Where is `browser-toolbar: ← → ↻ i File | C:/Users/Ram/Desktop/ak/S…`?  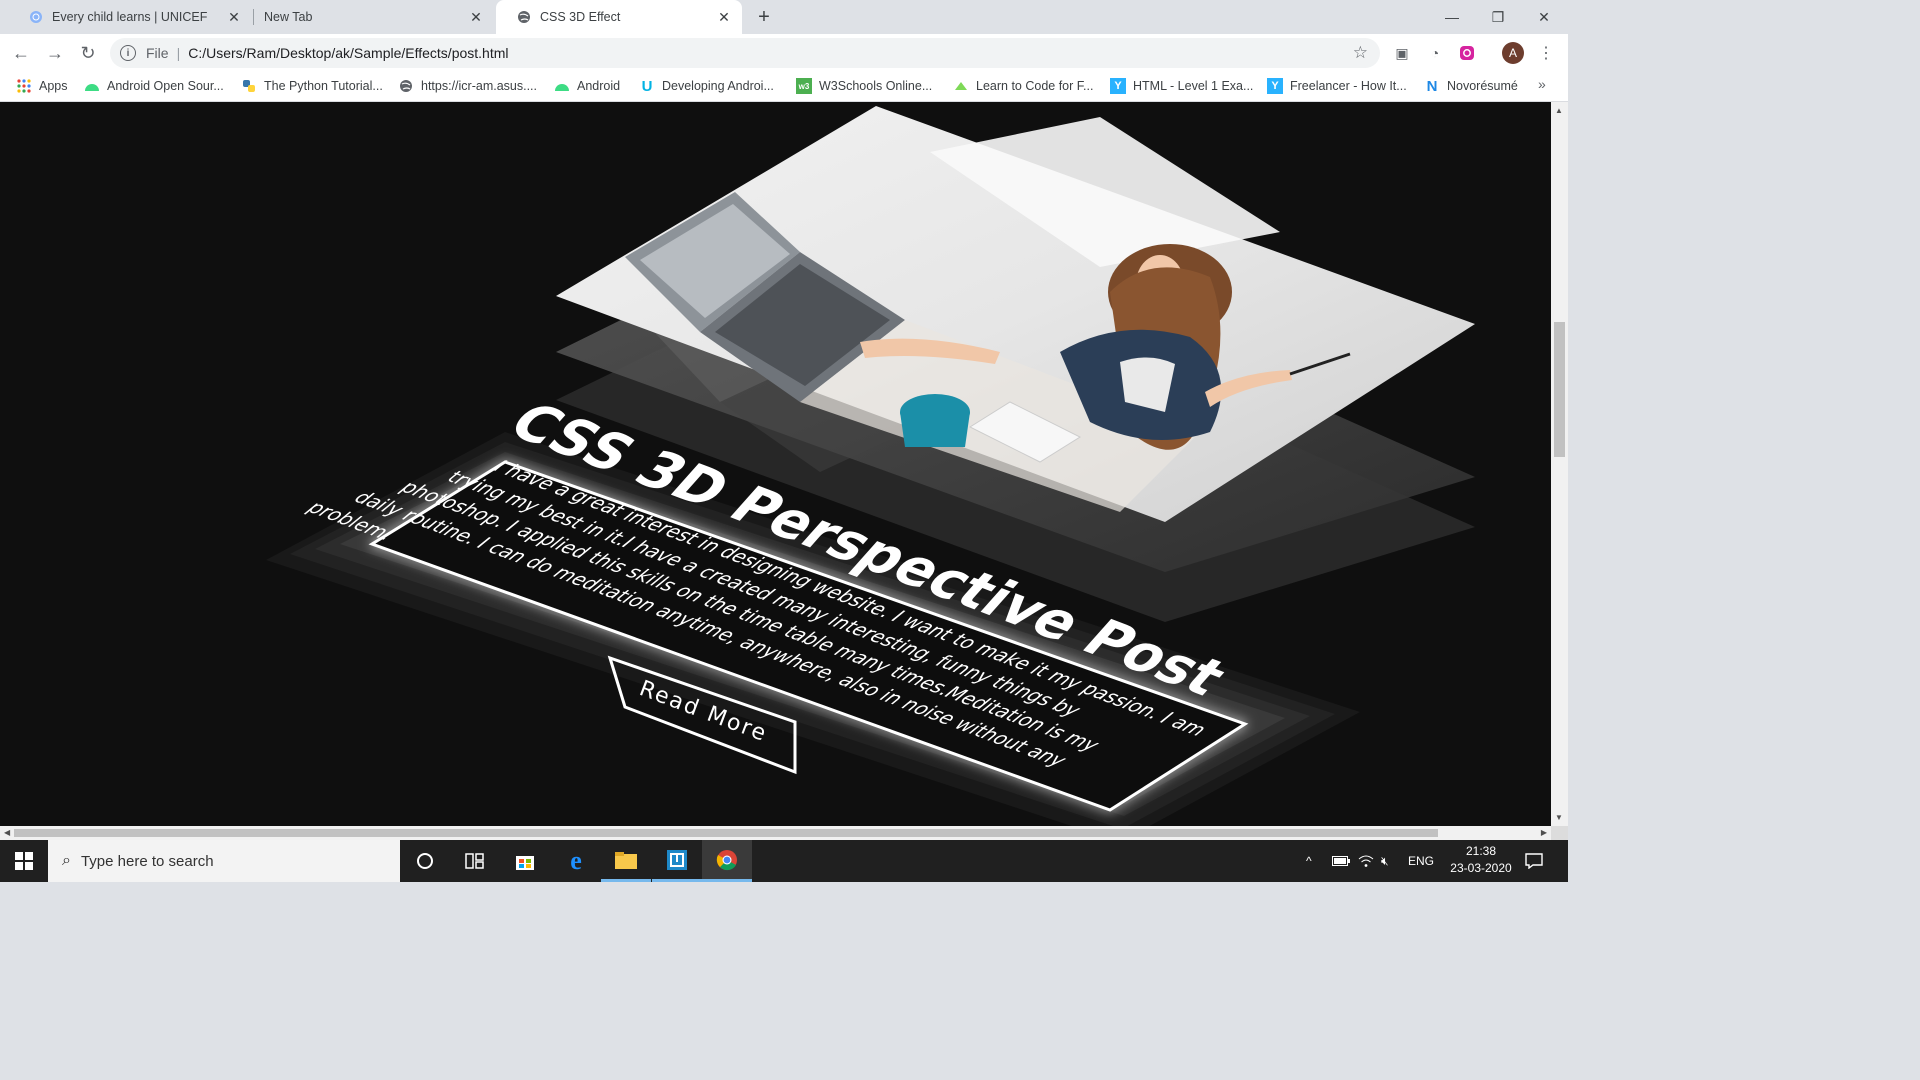
browser-toolbar: ← → ↻ i File | C:/Users/Ram/Desktop/ak/S… is located at coordinates (784, 53).